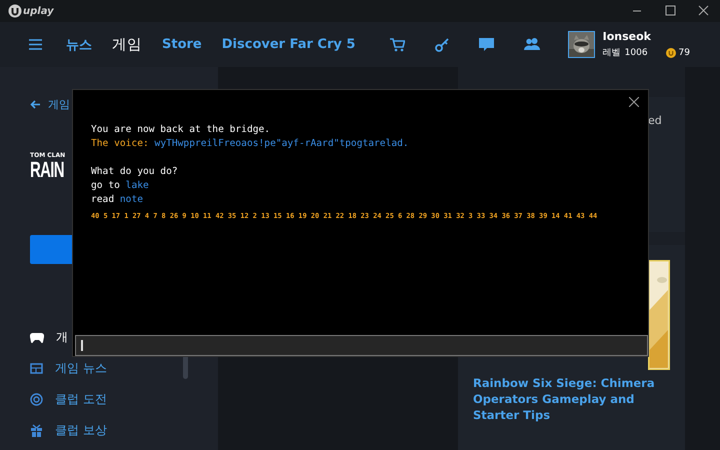  What do you see at coordinates (131, 199) in the screenshot?
I see `choice-link: note` at bounding box center [131, 199].